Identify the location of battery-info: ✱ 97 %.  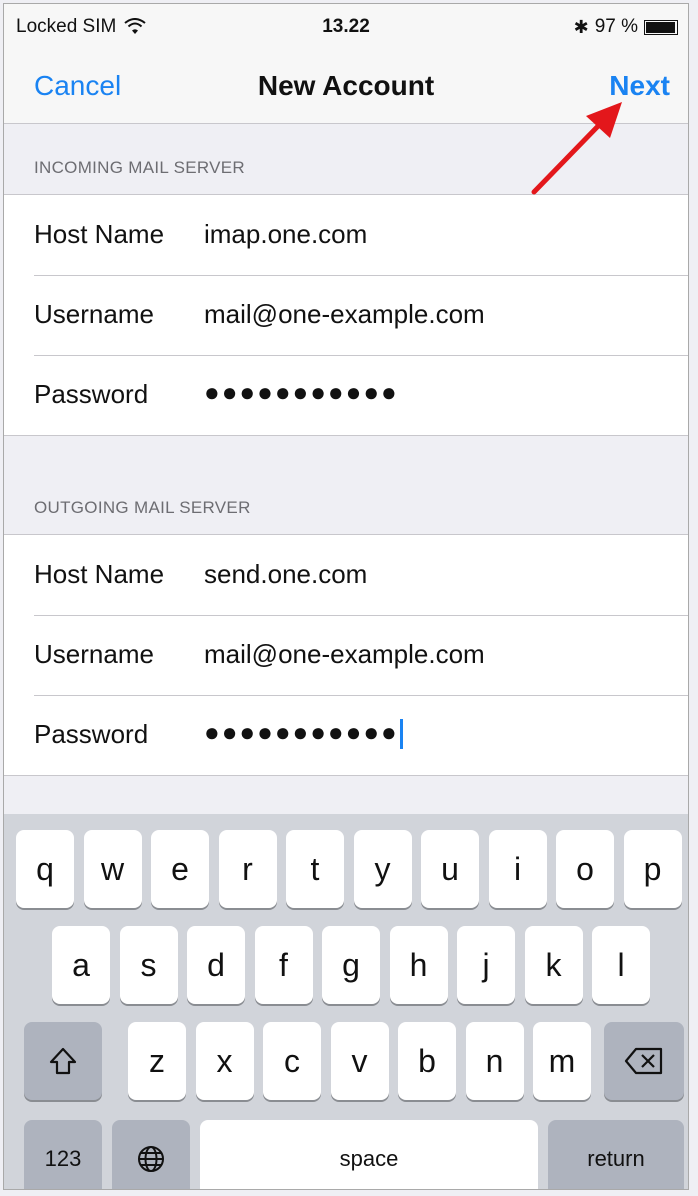
(626, 27).